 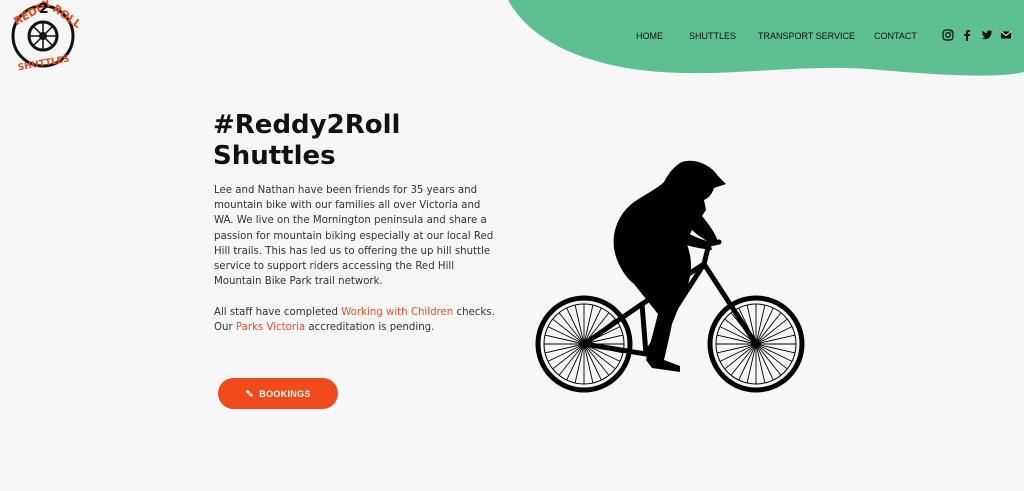 What do you see at coordinates (806, 36) in the screenshot?
I see `nav-transport-service: TRANSPORT SERVICE` at bounding box center [806, 36].